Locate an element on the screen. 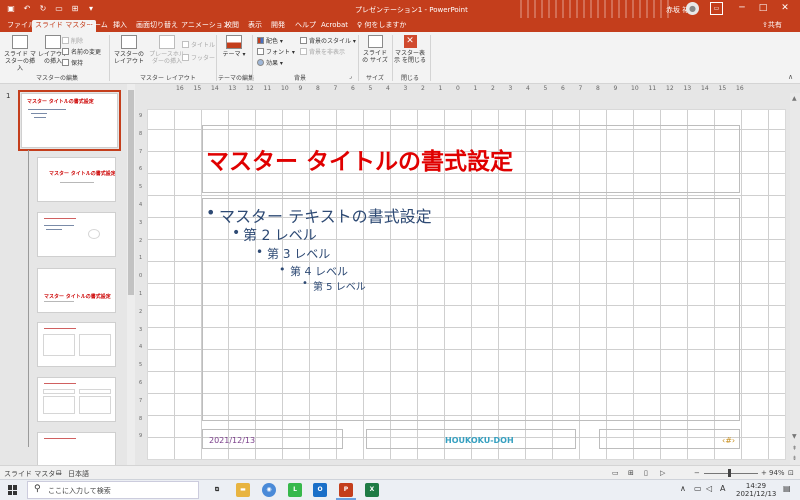 This screenshot has height=500, width=800. thumbnail-layout-title-only is located at coordinates (76, 448).